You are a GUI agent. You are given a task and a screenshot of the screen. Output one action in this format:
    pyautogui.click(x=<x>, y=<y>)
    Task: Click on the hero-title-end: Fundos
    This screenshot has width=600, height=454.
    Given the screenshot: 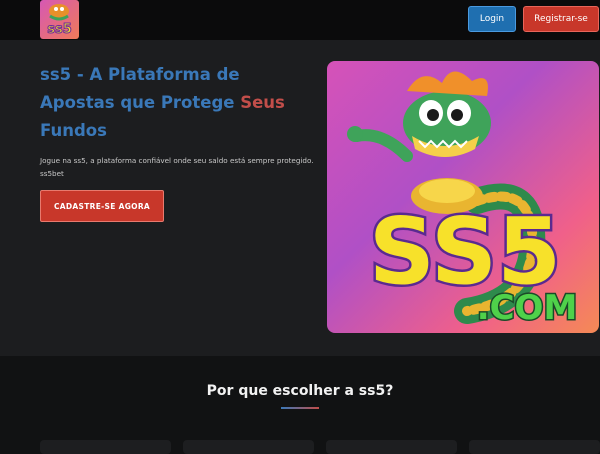 What is the action you would take?
    pyautogui.click(x=73, y=130)
    